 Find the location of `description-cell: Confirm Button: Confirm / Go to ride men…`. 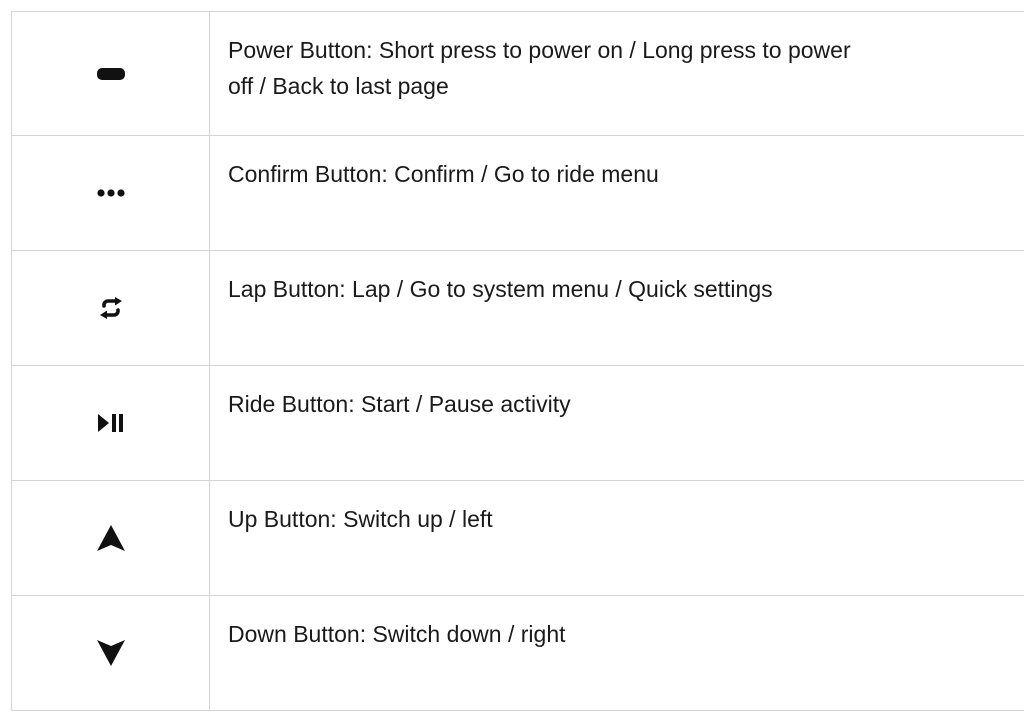

description-cell: Confirm Button: Confirm / Go to ride men… is located at coordinates (617, 193).